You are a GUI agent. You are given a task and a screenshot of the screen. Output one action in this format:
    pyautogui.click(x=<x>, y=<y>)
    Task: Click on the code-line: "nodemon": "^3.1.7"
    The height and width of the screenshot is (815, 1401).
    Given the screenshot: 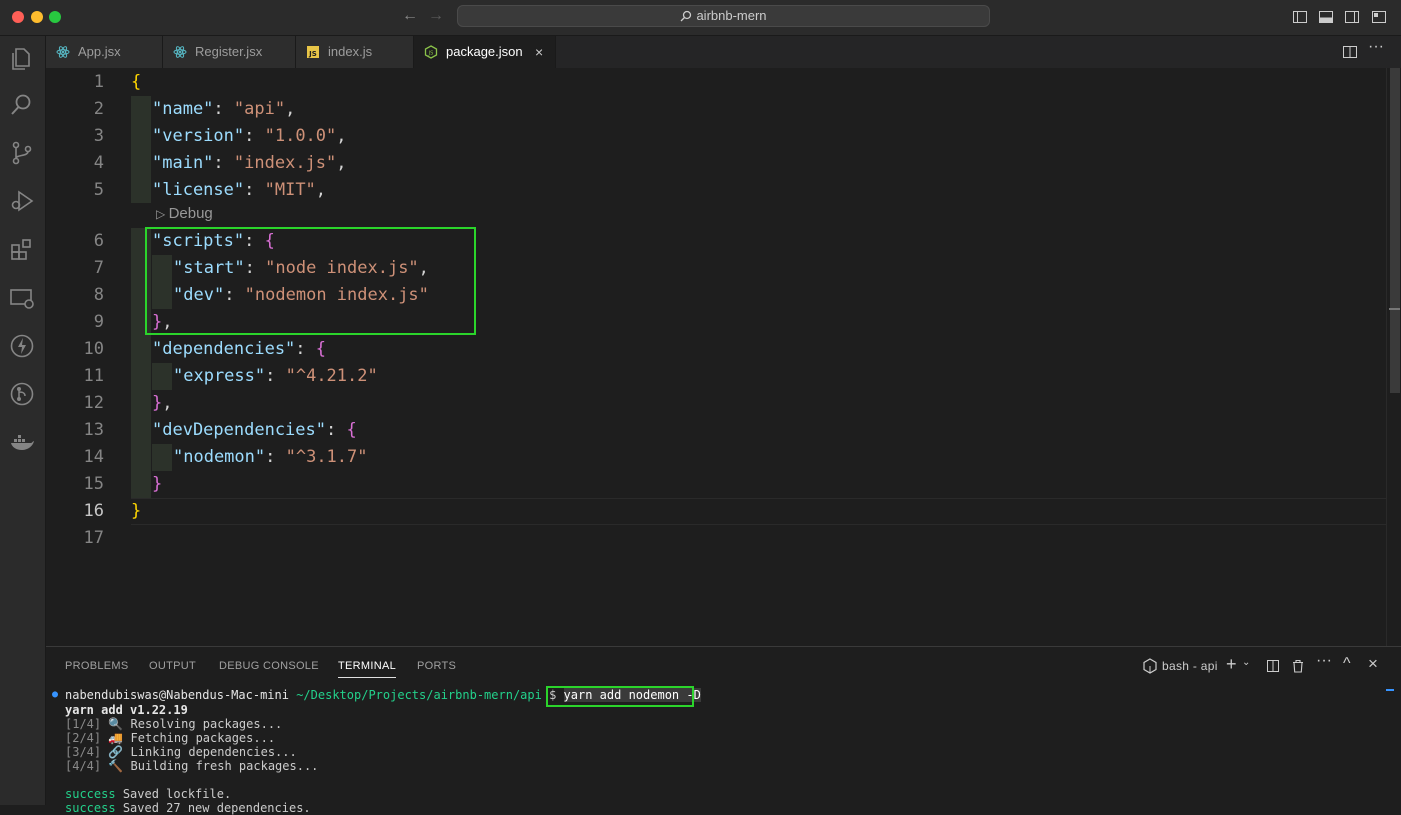 What is the action you would take?
    pyautogui.click(x=270, y=457)
    